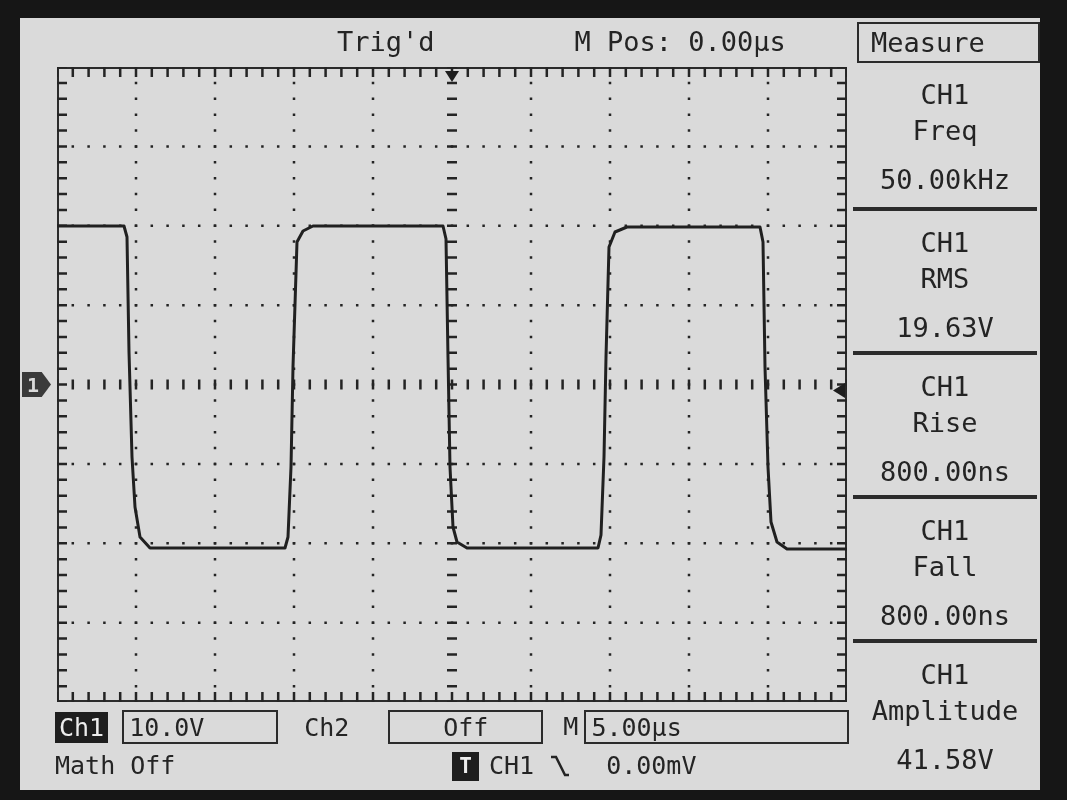  I want to click on channel-label: Ch1, so click(82, 727).